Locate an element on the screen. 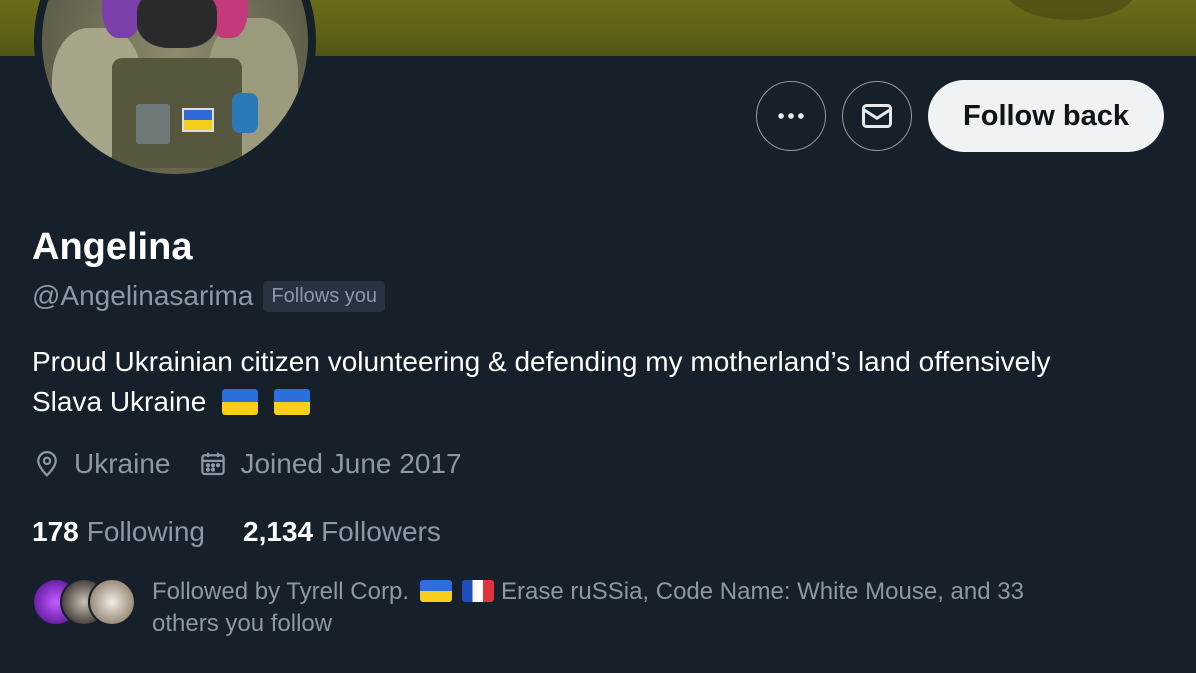 This screenshot has height=673, width=1196. bio-line-2-row: Slava Ukraine is located at coordinates (602, 402).